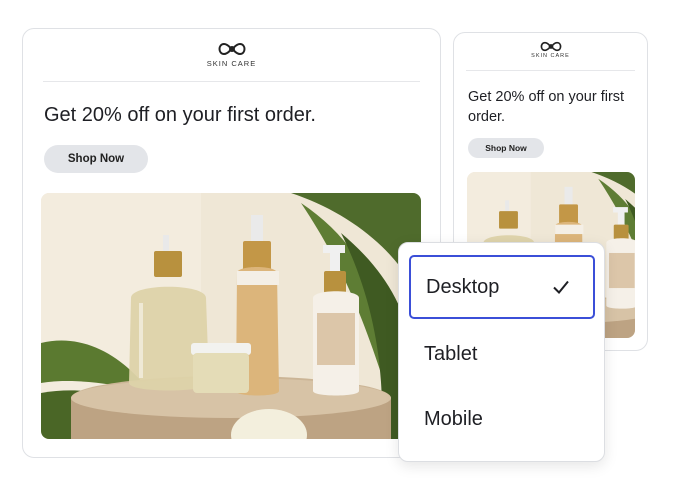 The image size is (673, 488). What do you see at coordinates (502, 419) in the screenshot?
I see `device-option-mobile: Mobile` at bounding box center [502, 419].